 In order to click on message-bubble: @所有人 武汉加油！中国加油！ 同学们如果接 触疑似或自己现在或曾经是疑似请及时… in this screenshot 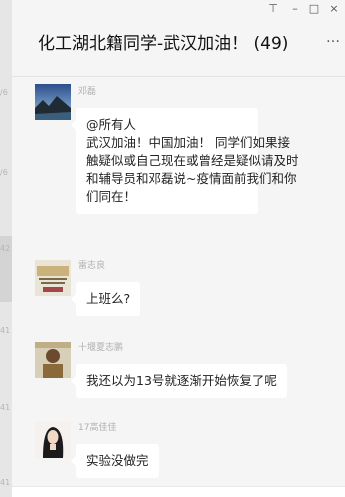, I will do `click(185, 161)`.